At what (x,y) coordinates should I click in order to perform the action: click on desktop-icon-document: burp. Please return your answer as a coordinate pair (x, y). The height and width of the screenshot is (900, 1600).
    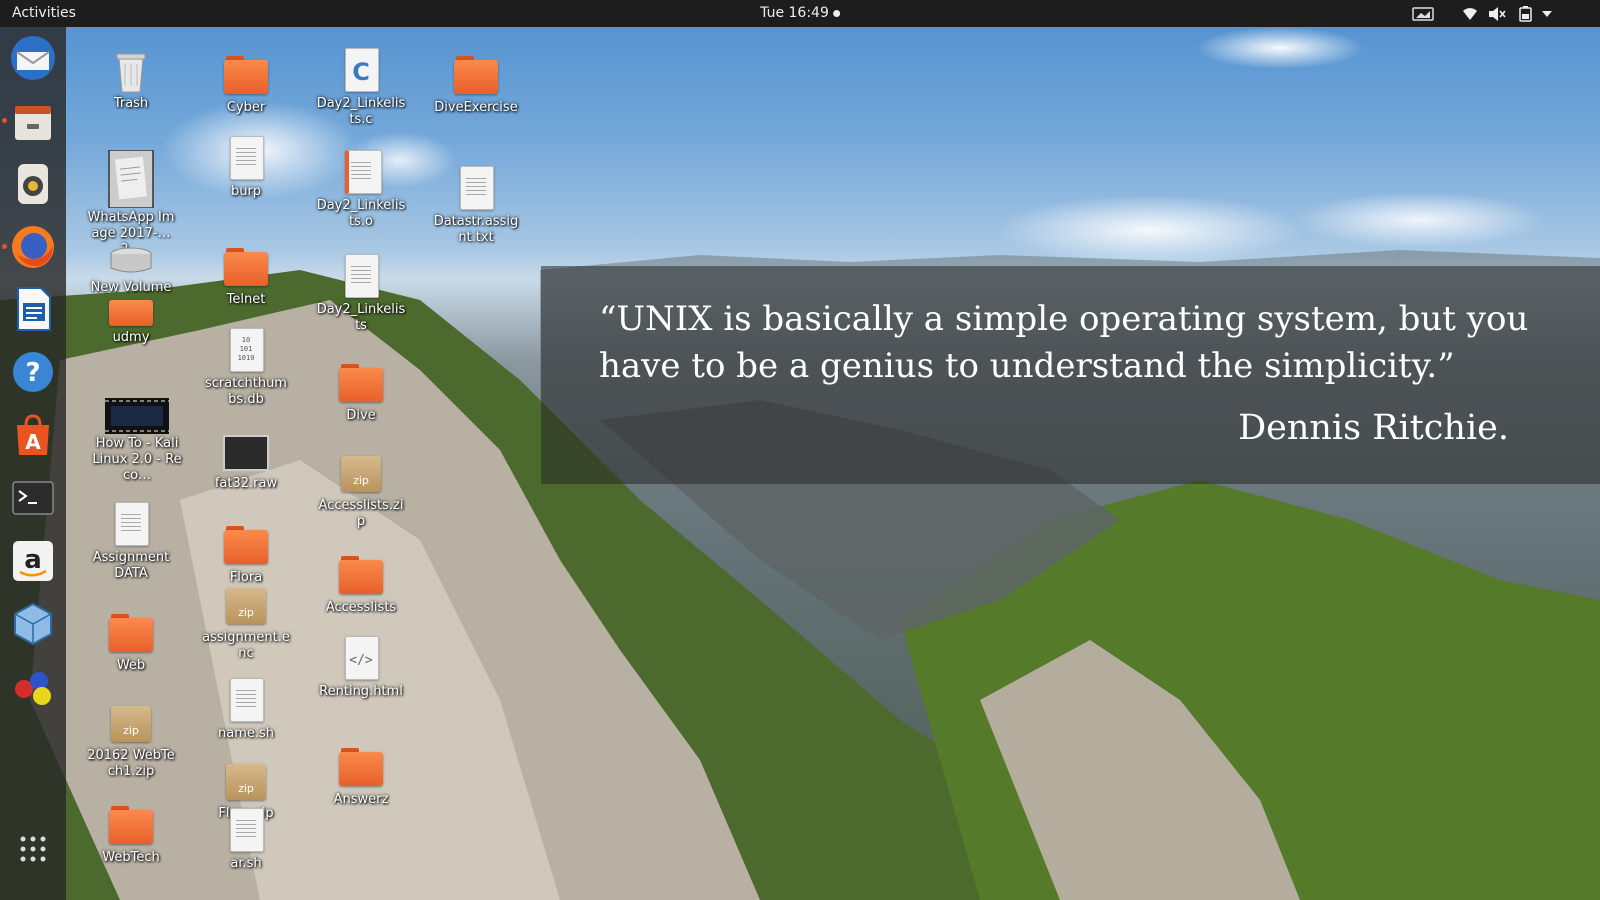
    Looking at the image, I should click on (246, 167).